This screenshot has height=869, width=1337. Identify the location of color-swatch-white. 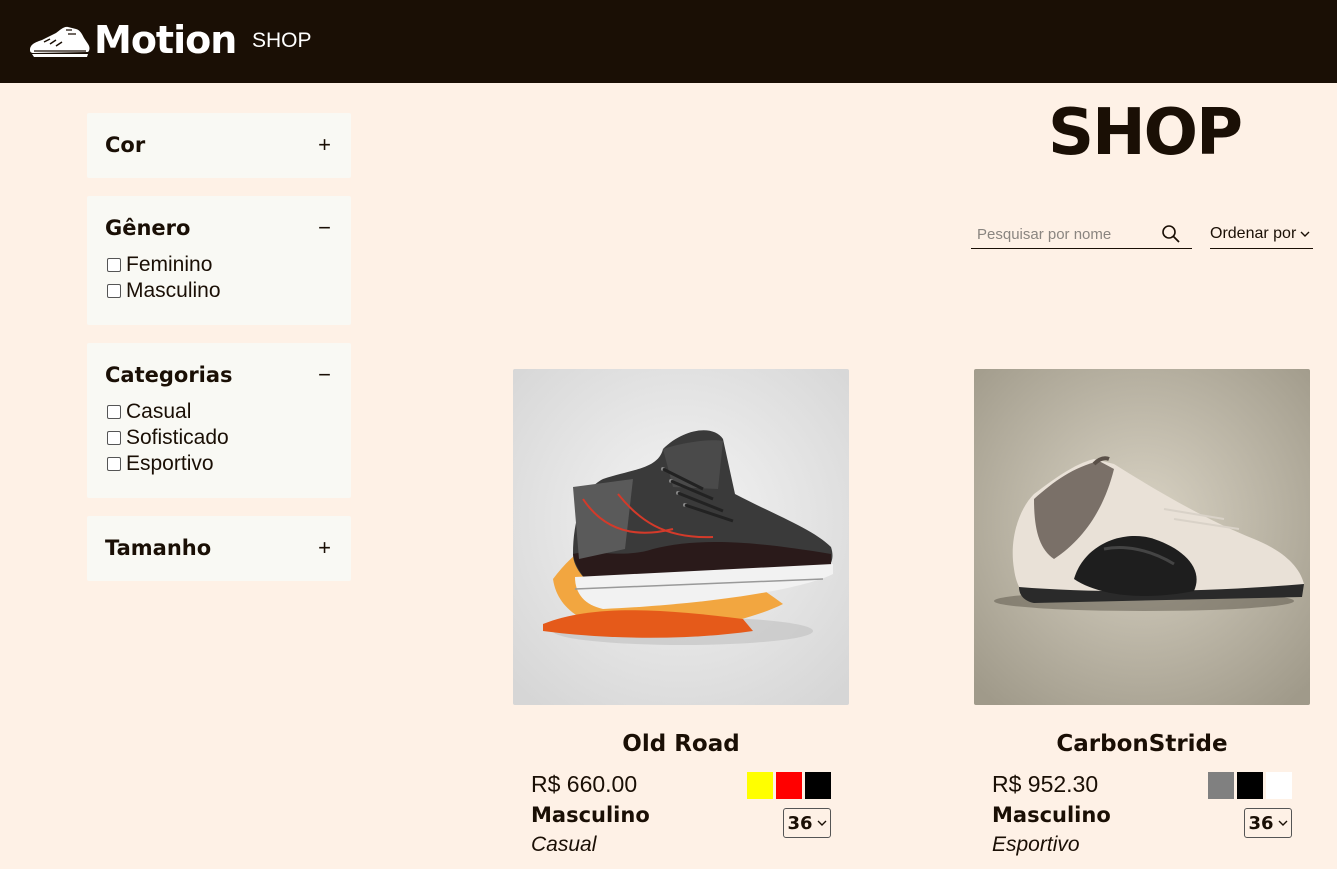
(1279, 785).